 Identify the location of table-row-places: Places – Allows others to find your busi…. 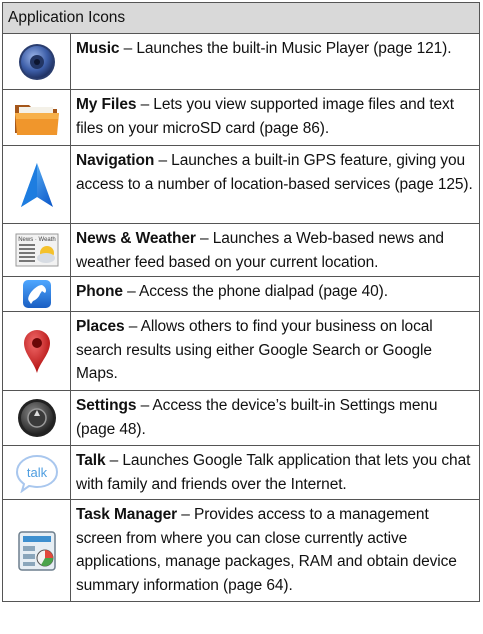
(241, 351).